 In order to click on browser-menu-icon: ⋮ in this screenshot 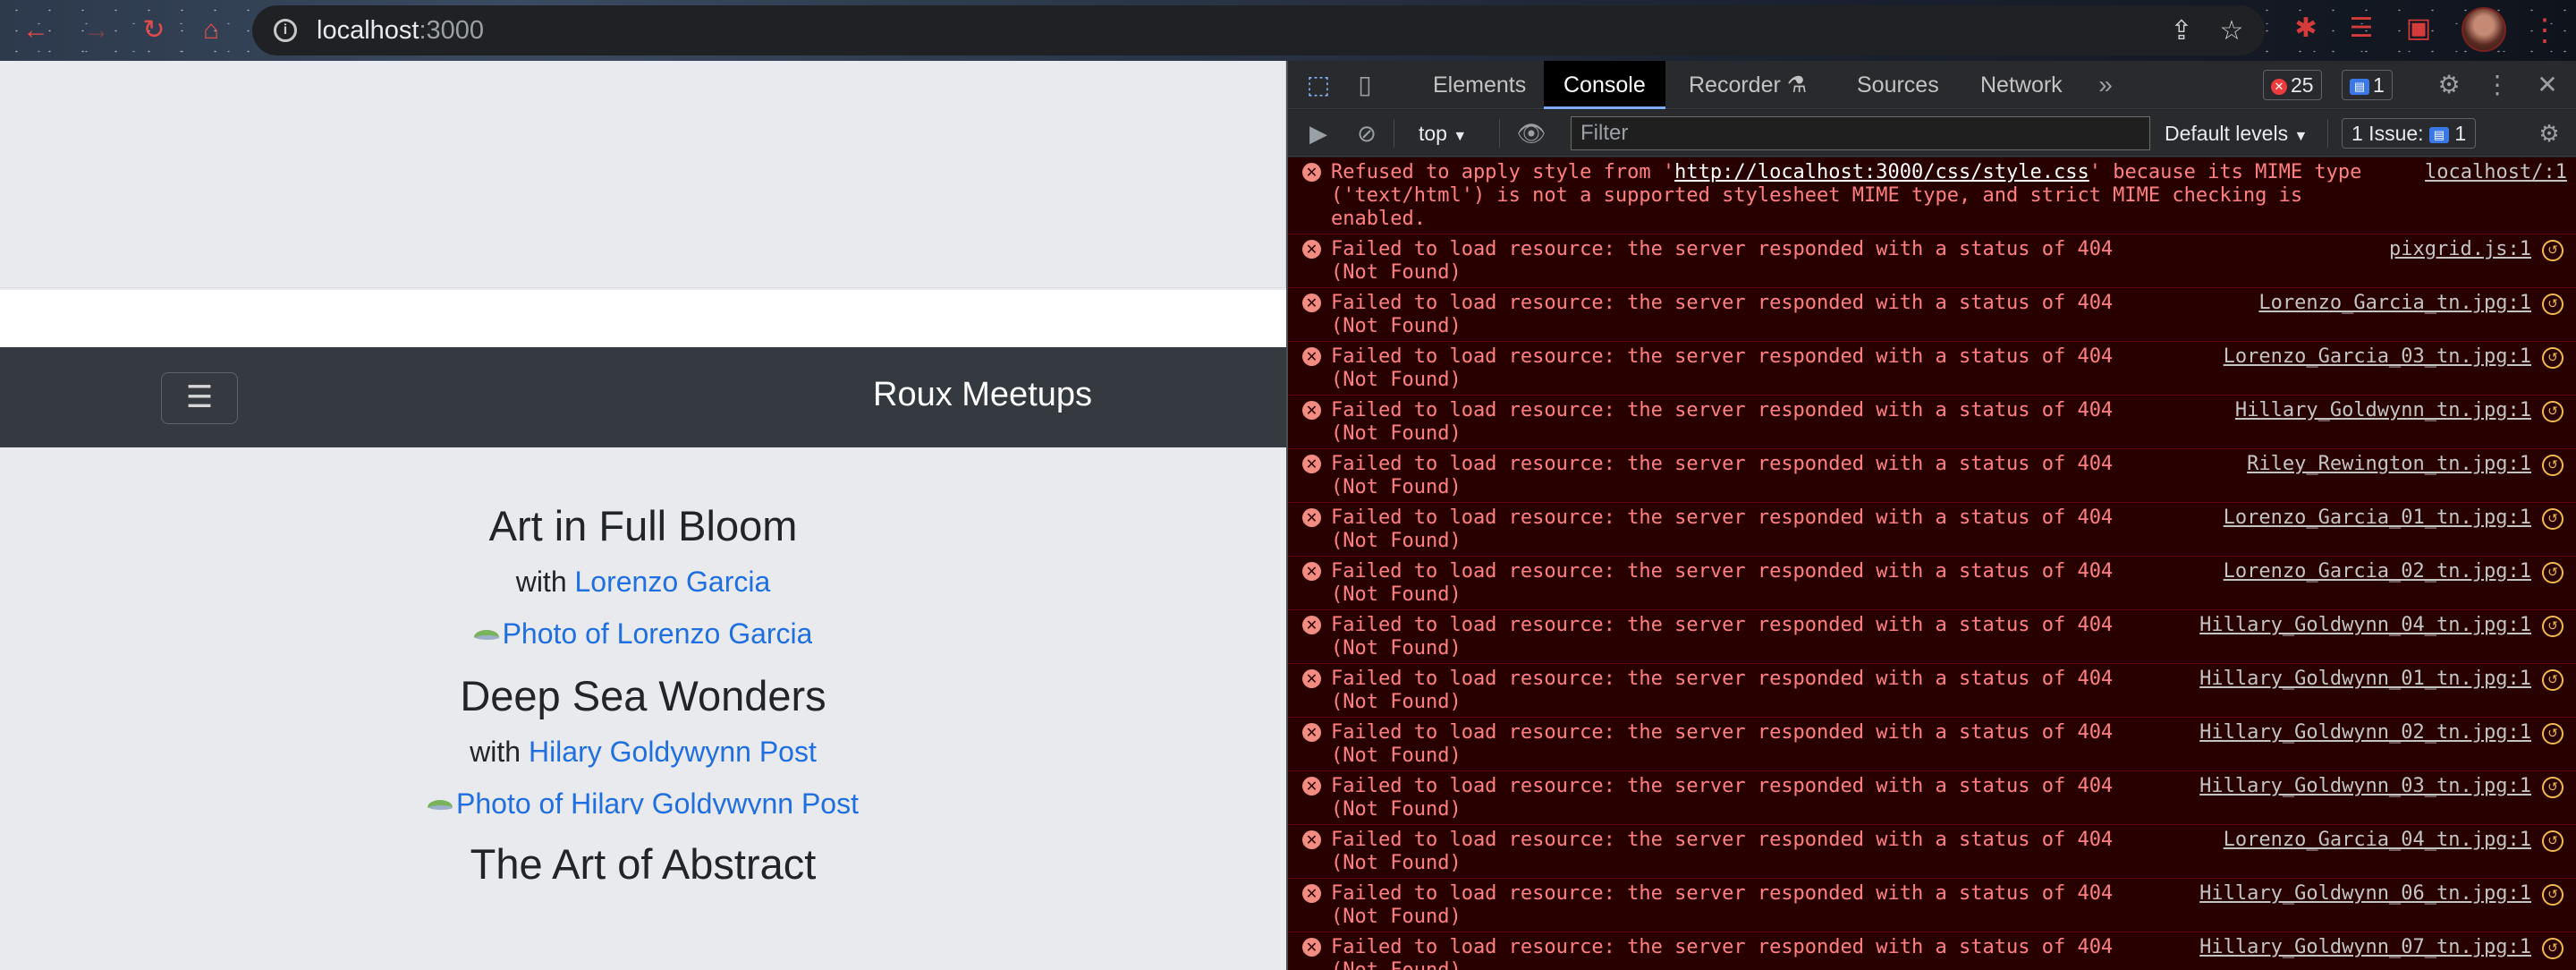, I will do `click(2544, 31)`.